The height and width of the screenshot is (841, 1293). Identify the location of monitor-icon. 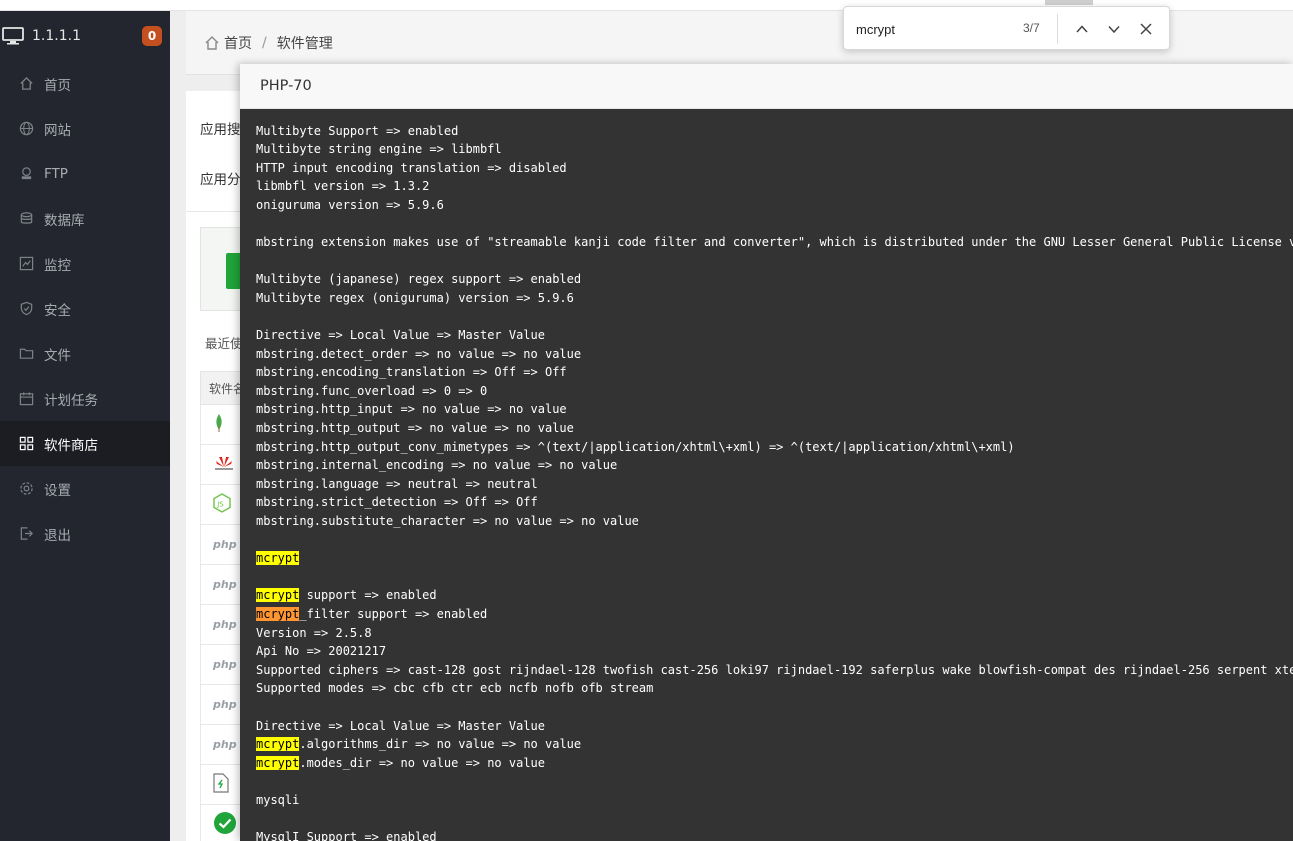
(13, 36).